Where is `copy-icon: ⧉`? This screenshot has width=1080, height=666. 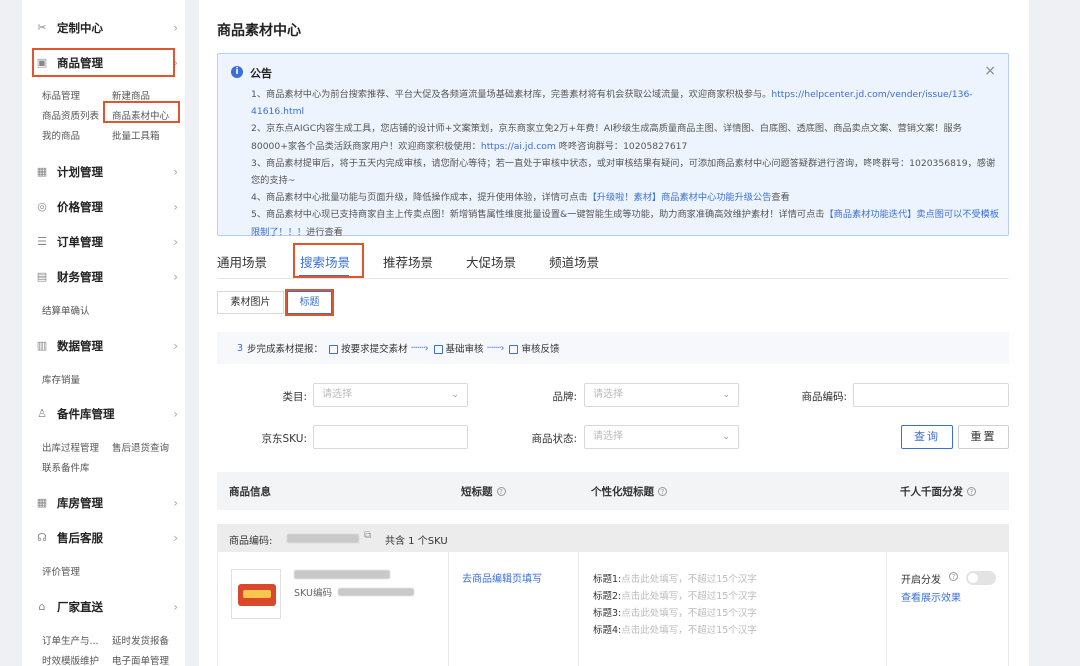 copy-icon: ⧉ is located at coordinates (367, 535).